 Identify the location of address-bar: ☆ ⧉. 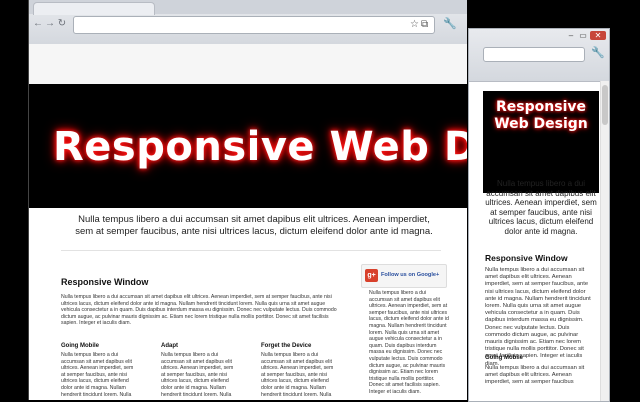
(254, 25).